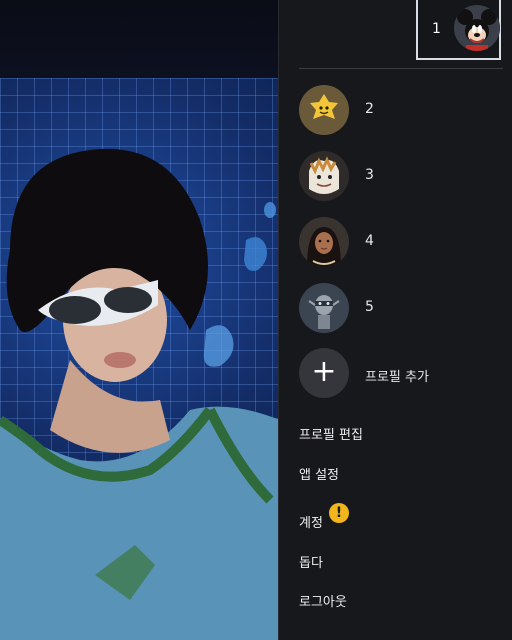 This screenshot has width=512, height=640. What do you see at coordinates (369, 109) in the screenshot?
I see `profile-label-2: 2` at bounding box center [369, 109].